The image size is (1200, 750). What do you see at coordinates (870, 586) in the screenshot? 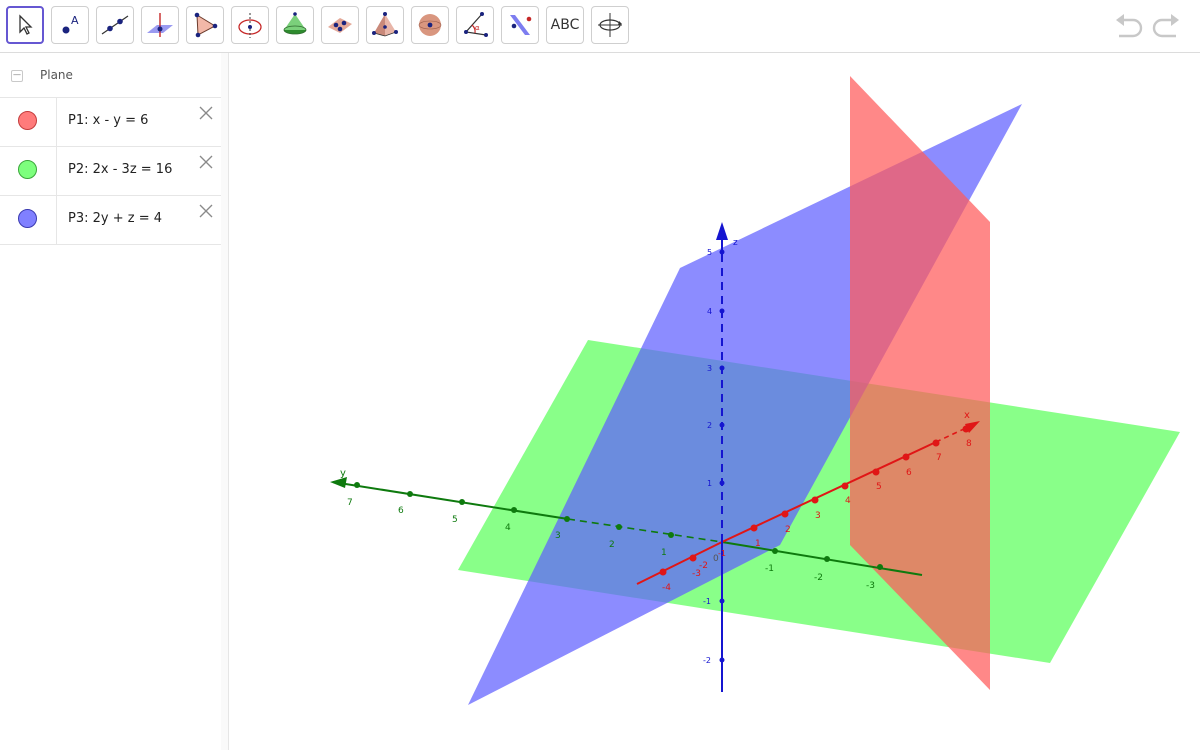
I see `svg-text: -3` at bounding box center [870, 586].